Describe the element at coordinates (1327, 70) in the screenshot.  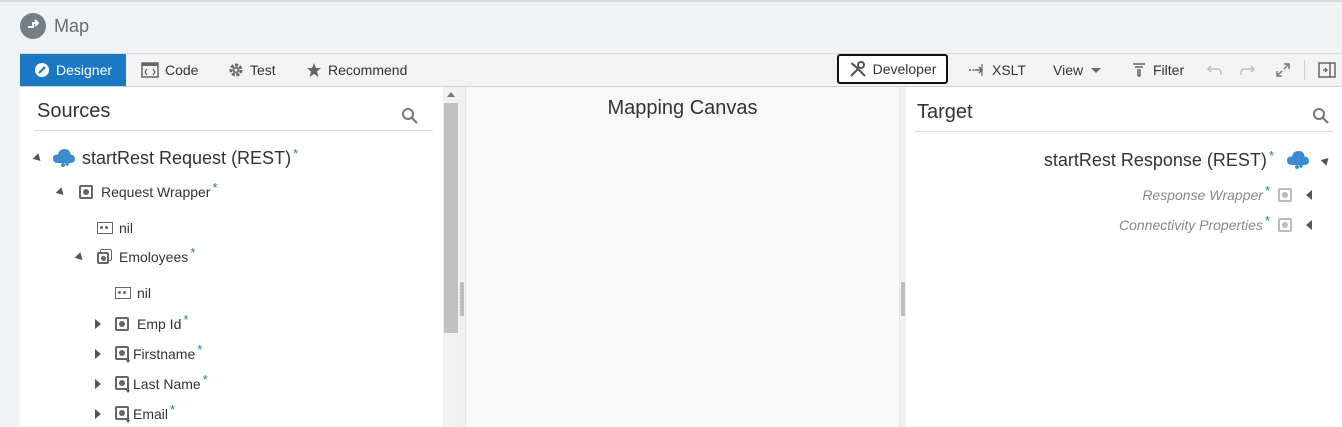
I see `panel-collapse-icon` at that location.